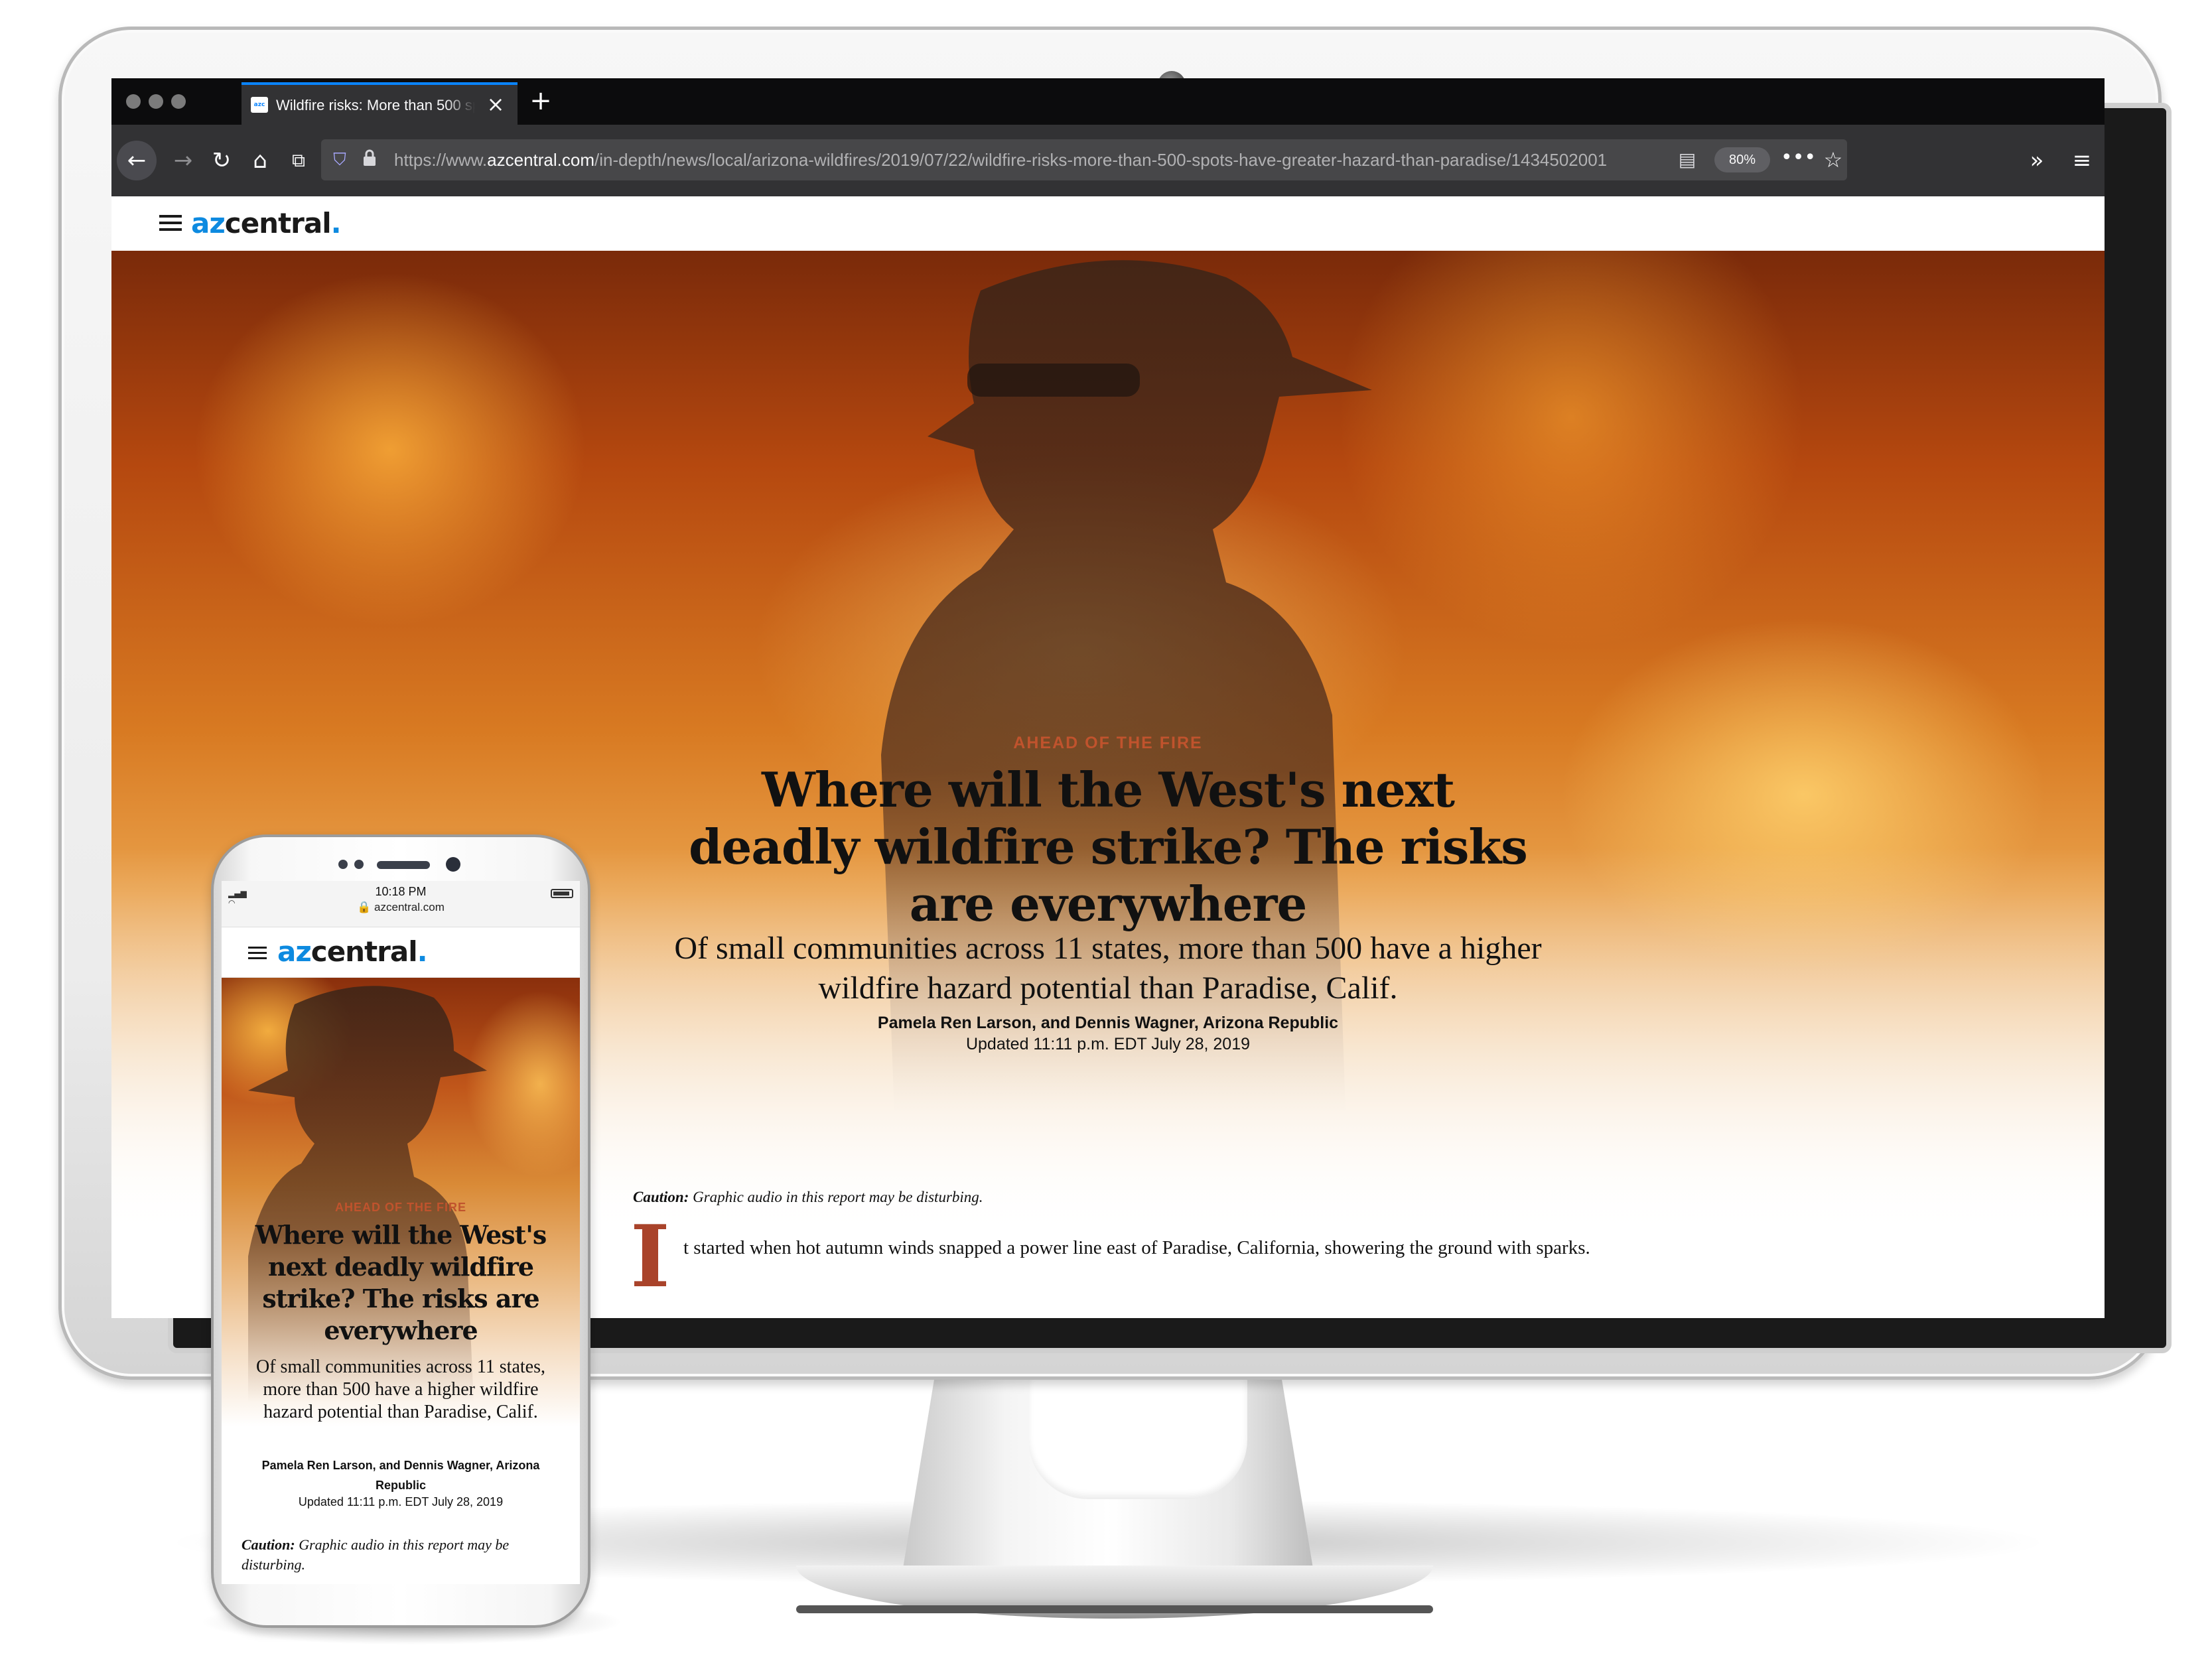  I want to click on phone-caution-label: Caution:, so click(268, 1544).